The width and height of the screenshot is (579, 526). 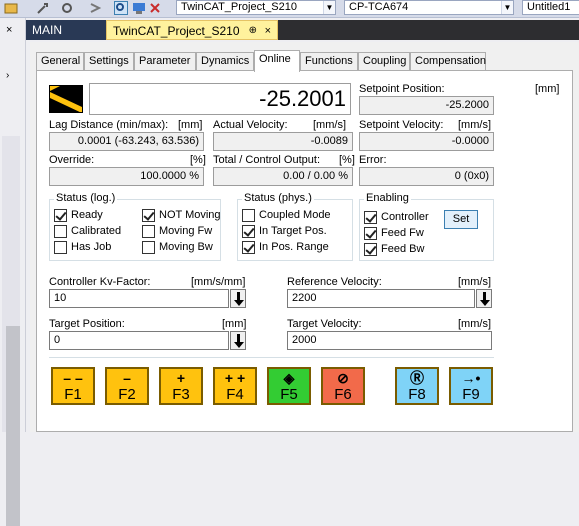 What do you see at coordinates (238, 298) in the screenshot?
I see `download-kv-icon` at bounding box center [238, 298].